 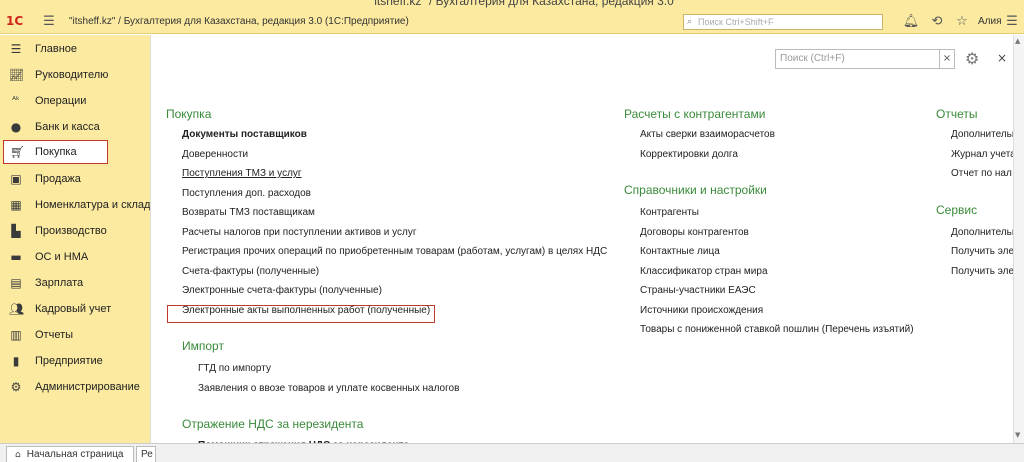 I want to click on tab-label: Ре, so click(x=147, y=454).